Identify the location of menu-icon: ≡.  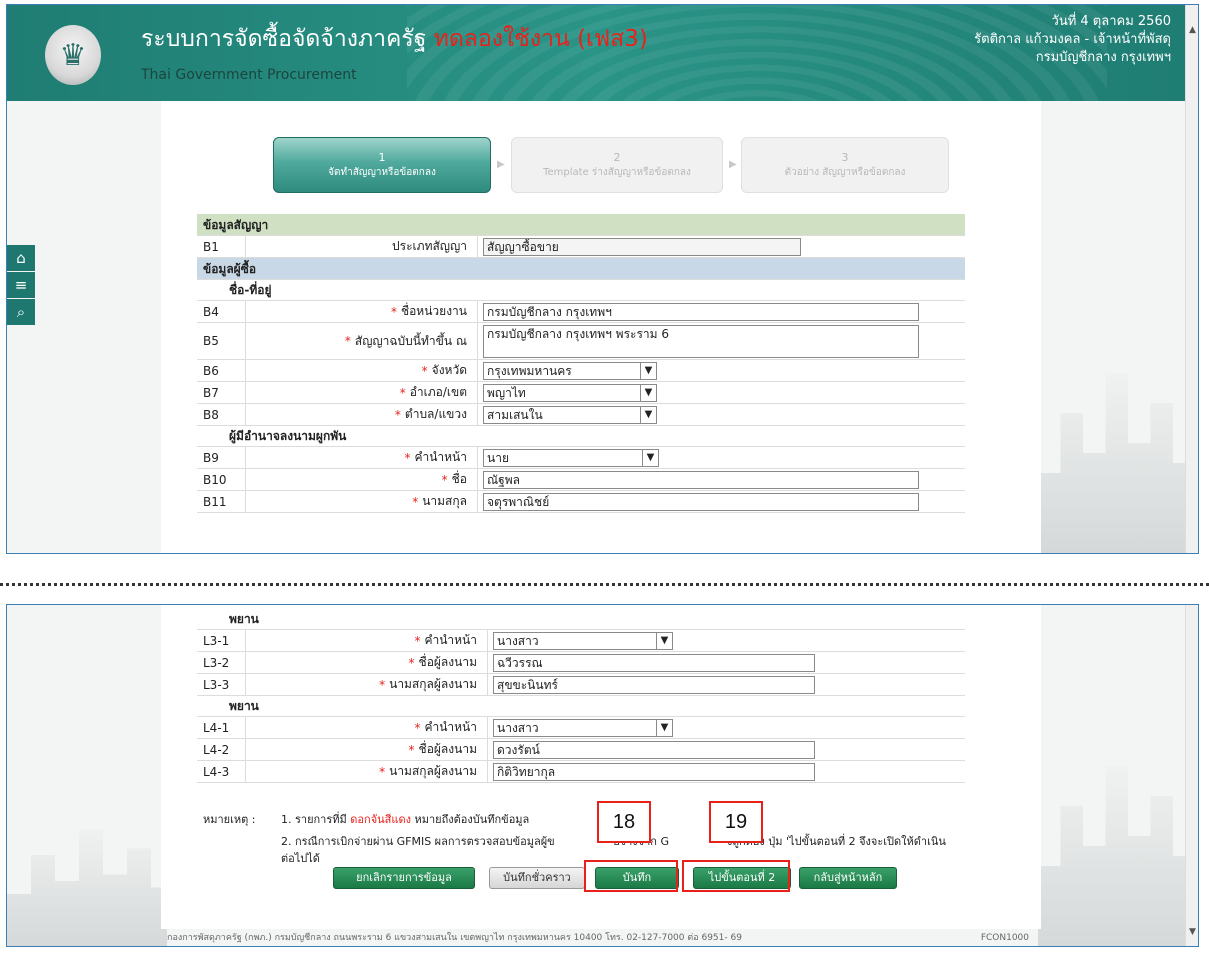
(21, 285).